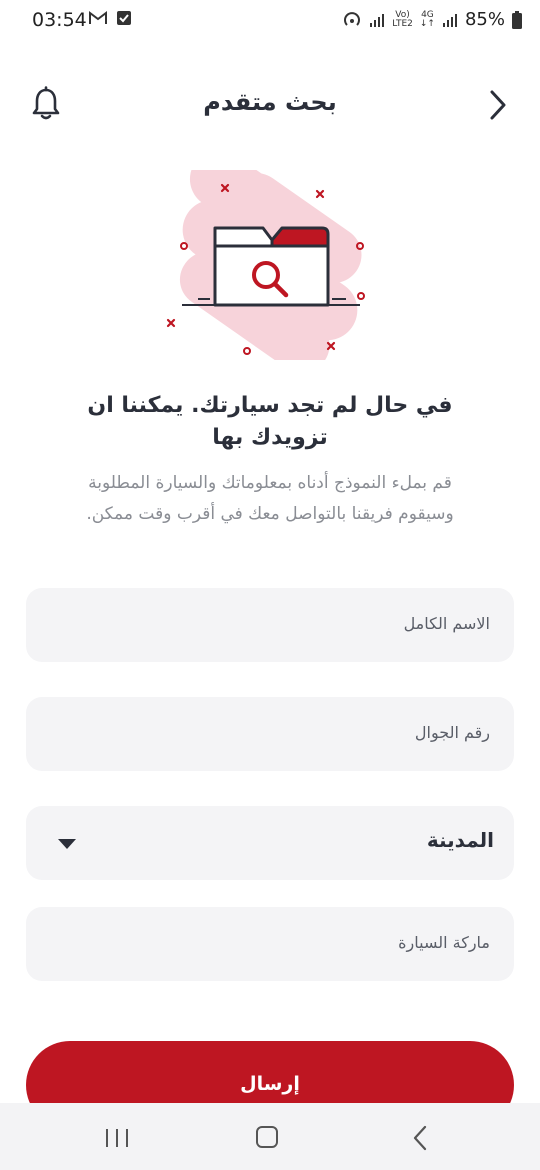  Describe the element at coordinates (444, 942) in the screenshot. I see `car-brand-placeholder: ماركة السيارة` at that location.